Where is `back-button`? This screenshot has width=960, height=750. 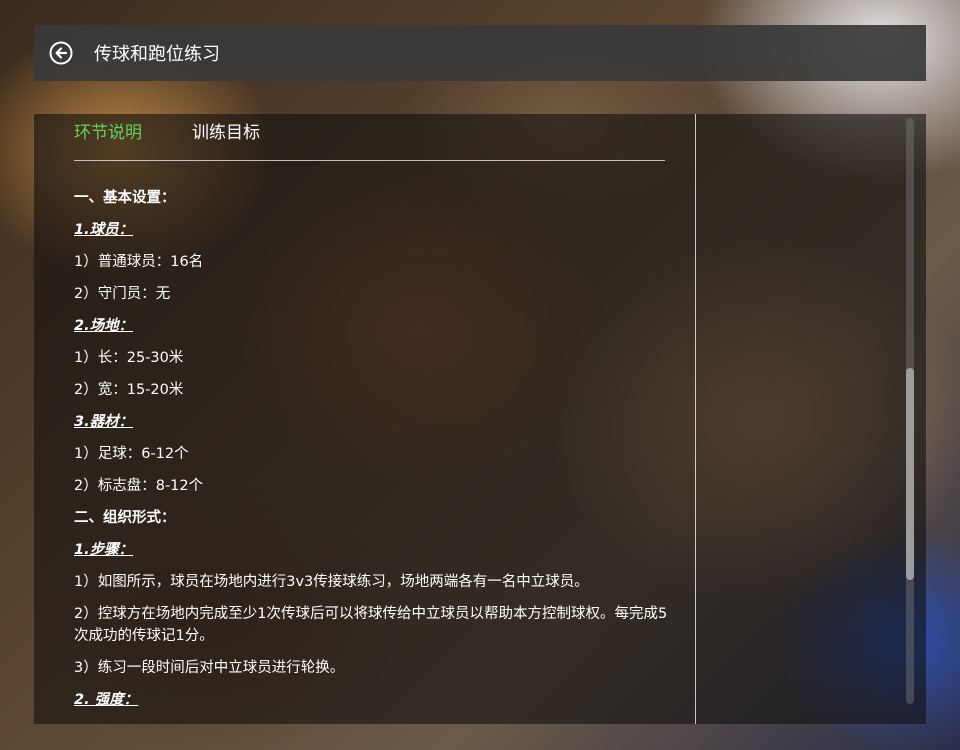
back-button is located at coordinates (61, 53).